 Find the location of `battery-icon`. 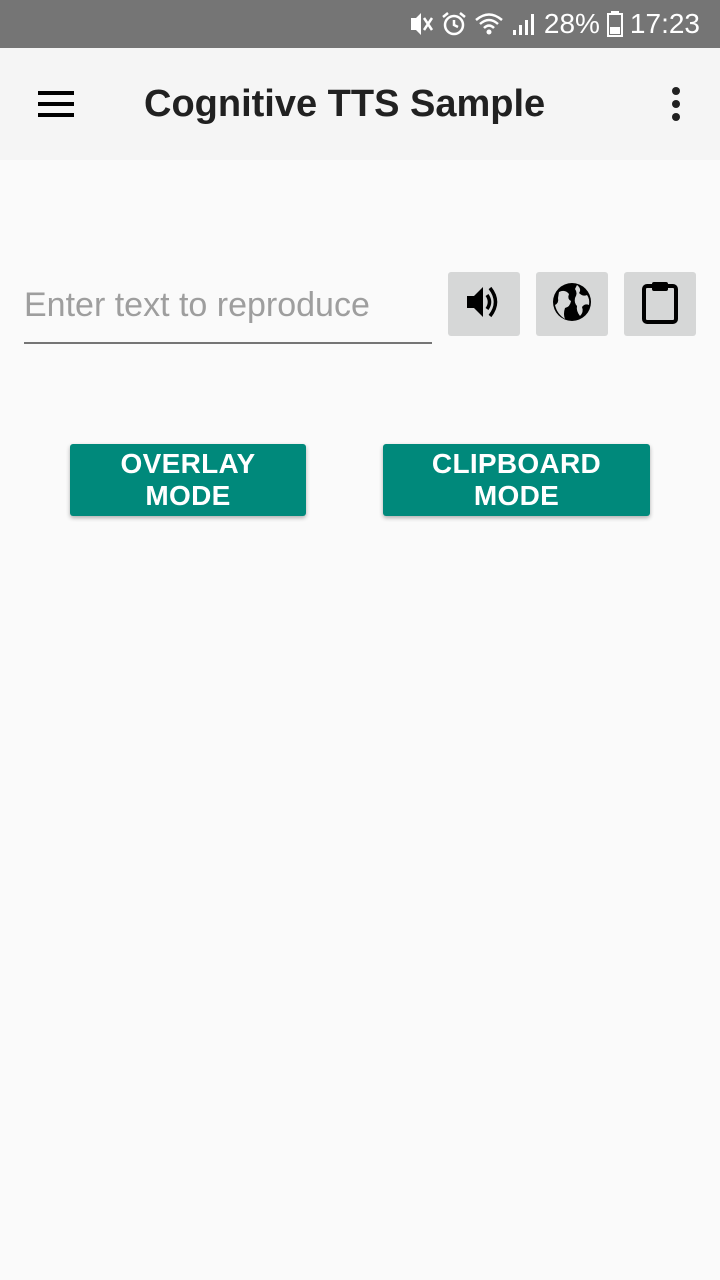

battery-icon is located at coordinates (615, 24).